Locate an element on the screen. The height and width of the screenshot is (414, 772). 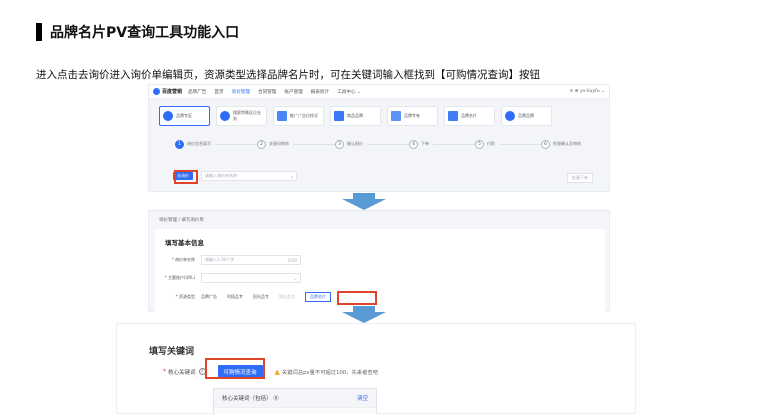
table-header-label: 核心关键词（包括） ⓪ is located at coordinates (250, 398).